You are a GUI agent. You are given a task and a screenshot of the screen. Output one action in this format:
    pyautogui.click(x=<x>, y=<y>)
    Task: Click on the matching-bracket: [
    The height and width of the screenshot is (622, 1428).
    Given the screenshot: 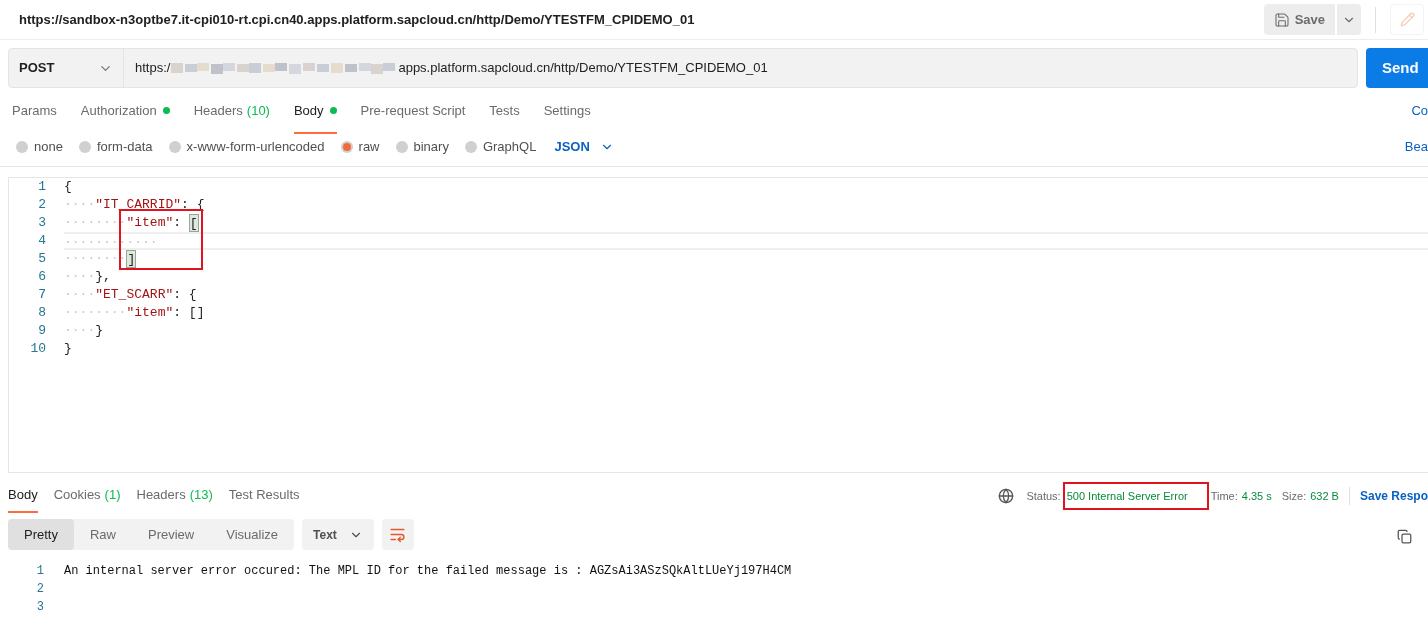 What is the action you would take?
    pyautogui.click(x=193, y=223)
    